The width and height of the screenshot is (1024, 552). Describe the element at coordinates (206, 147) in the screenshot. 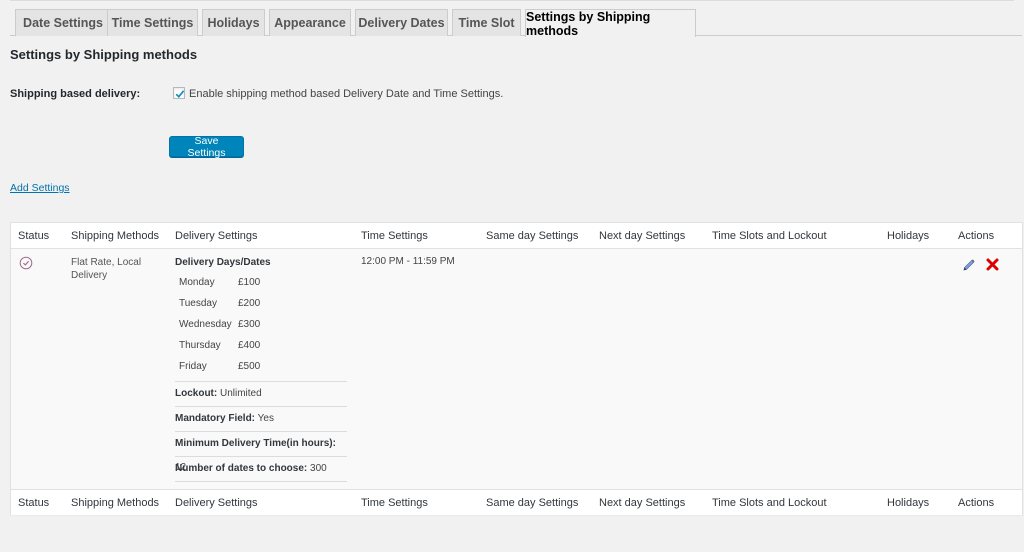

I see `save-settings-button: Save Settings` at that location.